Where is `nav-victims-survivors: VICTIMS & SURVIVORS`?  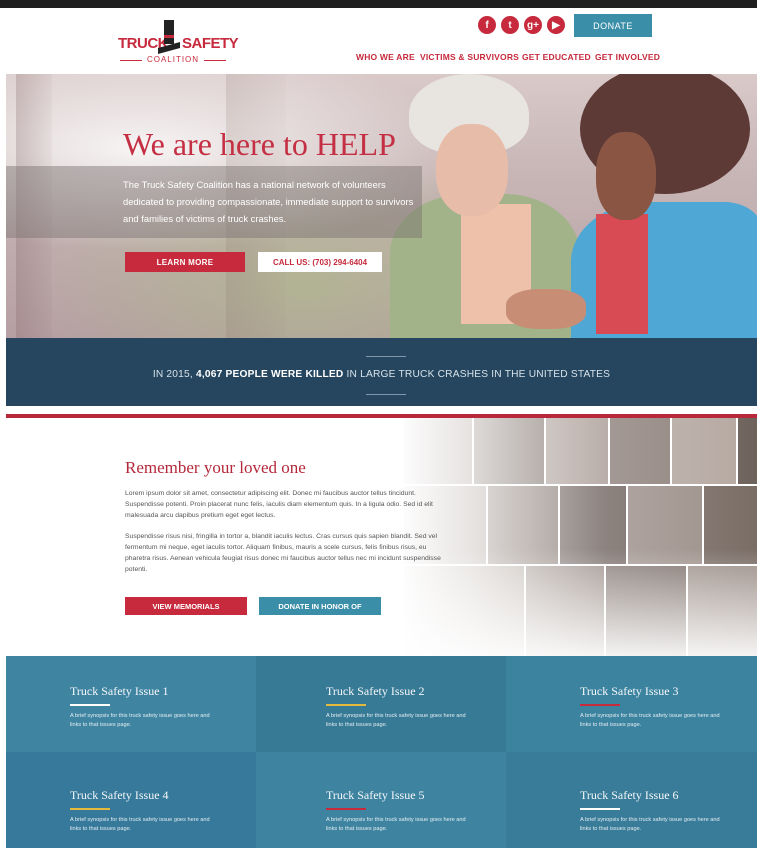 nav-victims-survivors: VICTIMS & SURVIVORS is located at coordinates (469, 57).